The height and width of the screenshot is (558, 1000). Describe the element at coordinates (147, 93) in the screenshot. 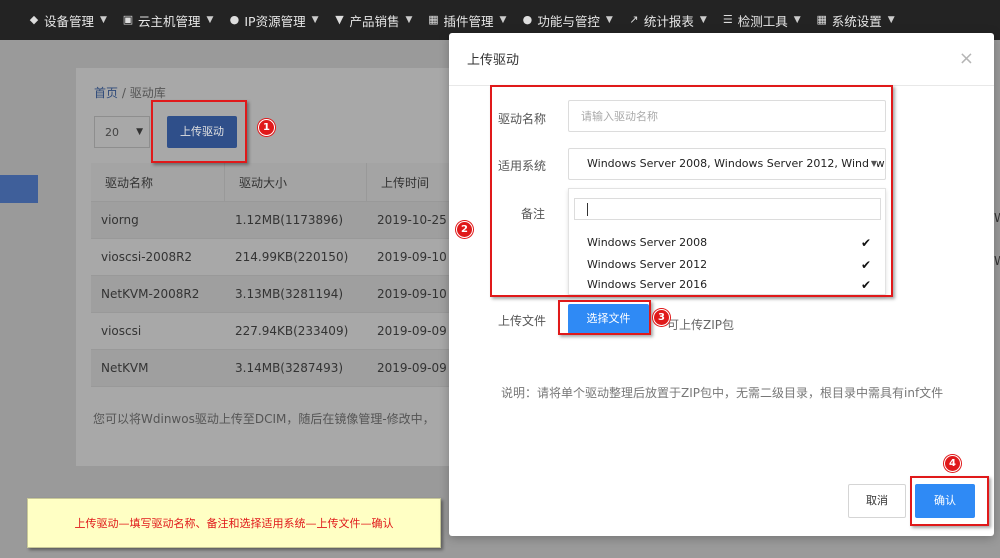

I see `breadcrumb-current: 驱动库` at that location.